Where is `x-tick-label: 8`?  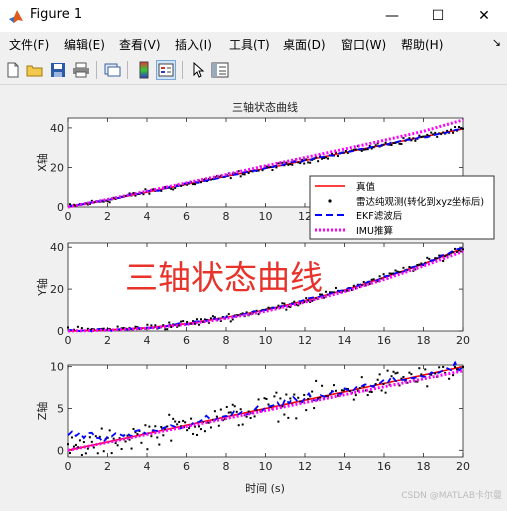 x-tick-label: 8 is located at coordinates (226, 466).